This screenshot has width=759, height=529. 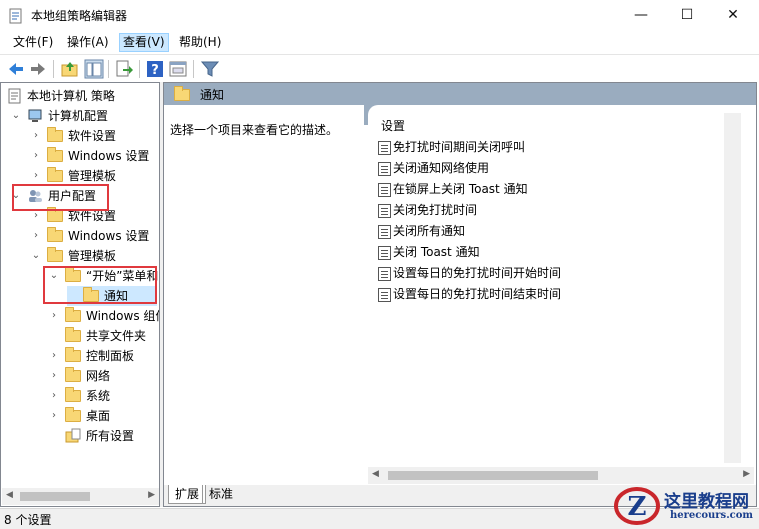 I want to click on list-horizontal-scrollbar: ◀ ▶, so click(x=561, y=475).